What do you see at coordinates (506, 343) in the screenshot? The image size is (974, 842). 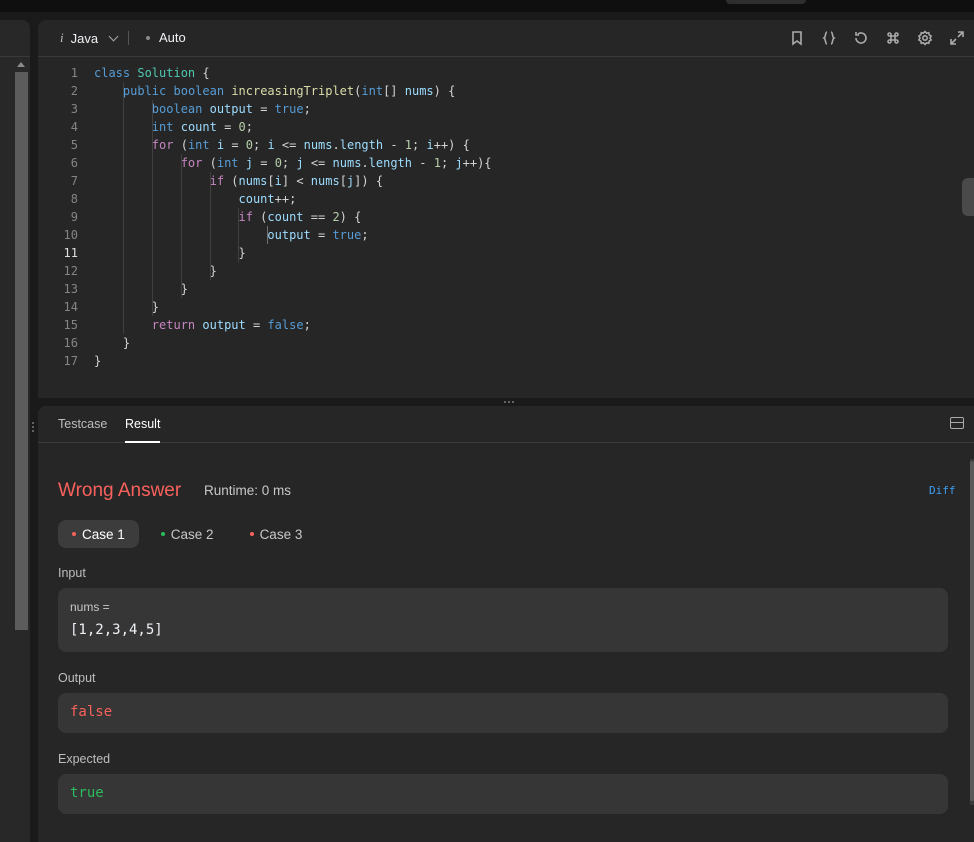 I see `code-line: 16 }` at bounding box center [506, 343].